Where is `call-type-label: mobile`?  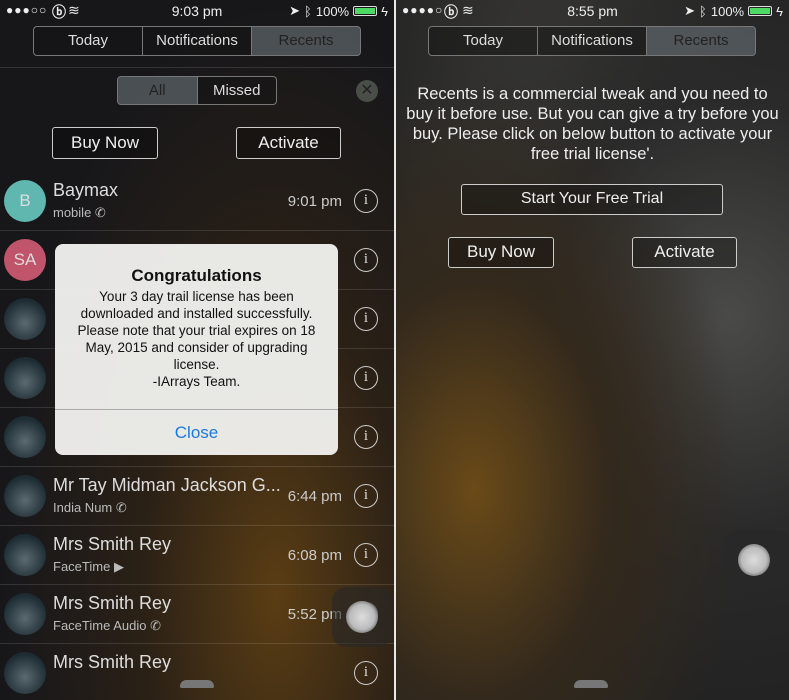
call-type-label: mobile is located at coordinates (72, 212).